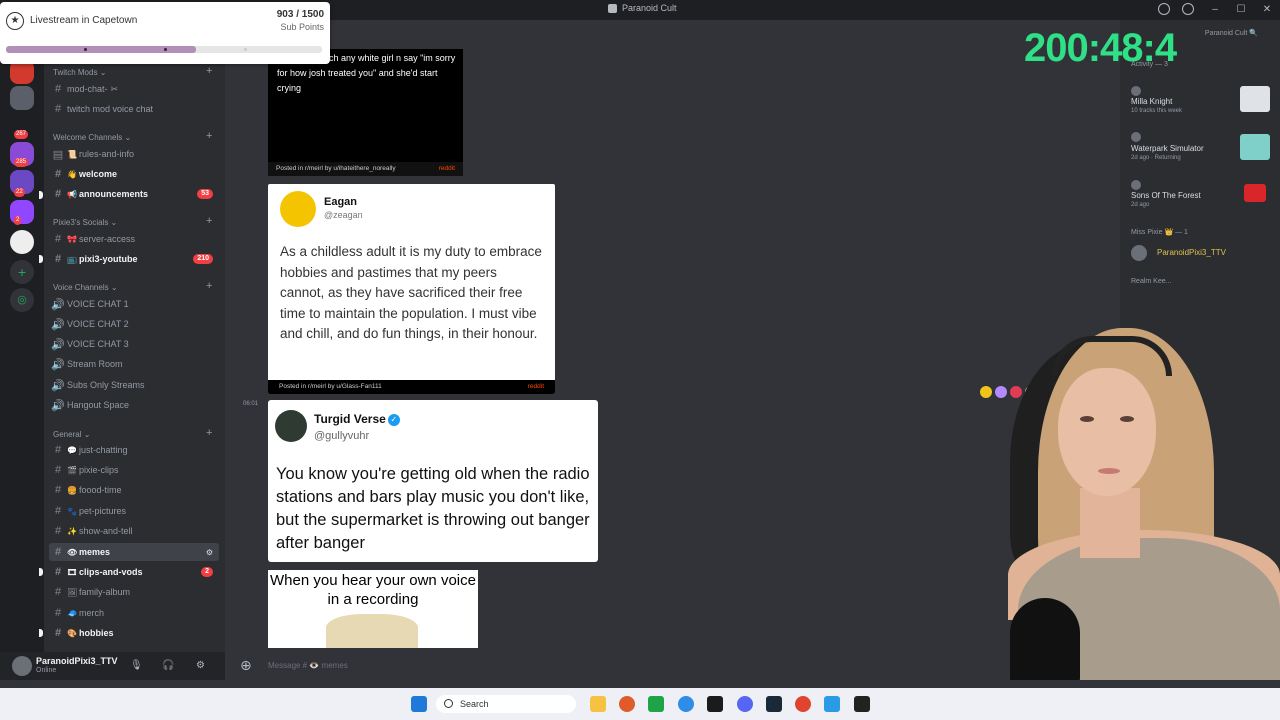  What do you see at coordinates (200, 665) in the screenshot?
I see `user-settings-icon: ⚙` at bounding box center [200, 665].